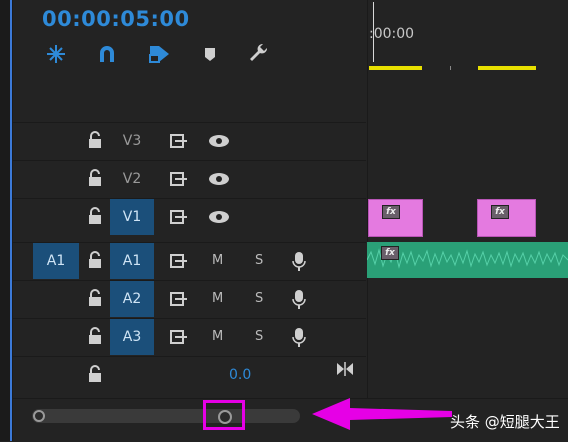 The image size is (568, 442). What do you see at coordinates (132, 337) in the screenshot?
I see `track-name-a3: A3` at bounding box center [132, 337].